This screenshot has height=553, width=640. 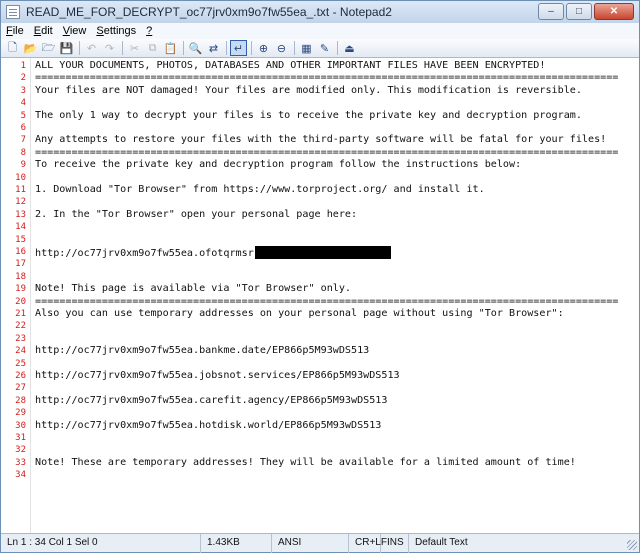 What do you see at coordinates (23, 165) in the screenshot?
I see `line-number: 9` at bounding box center [23, 165].